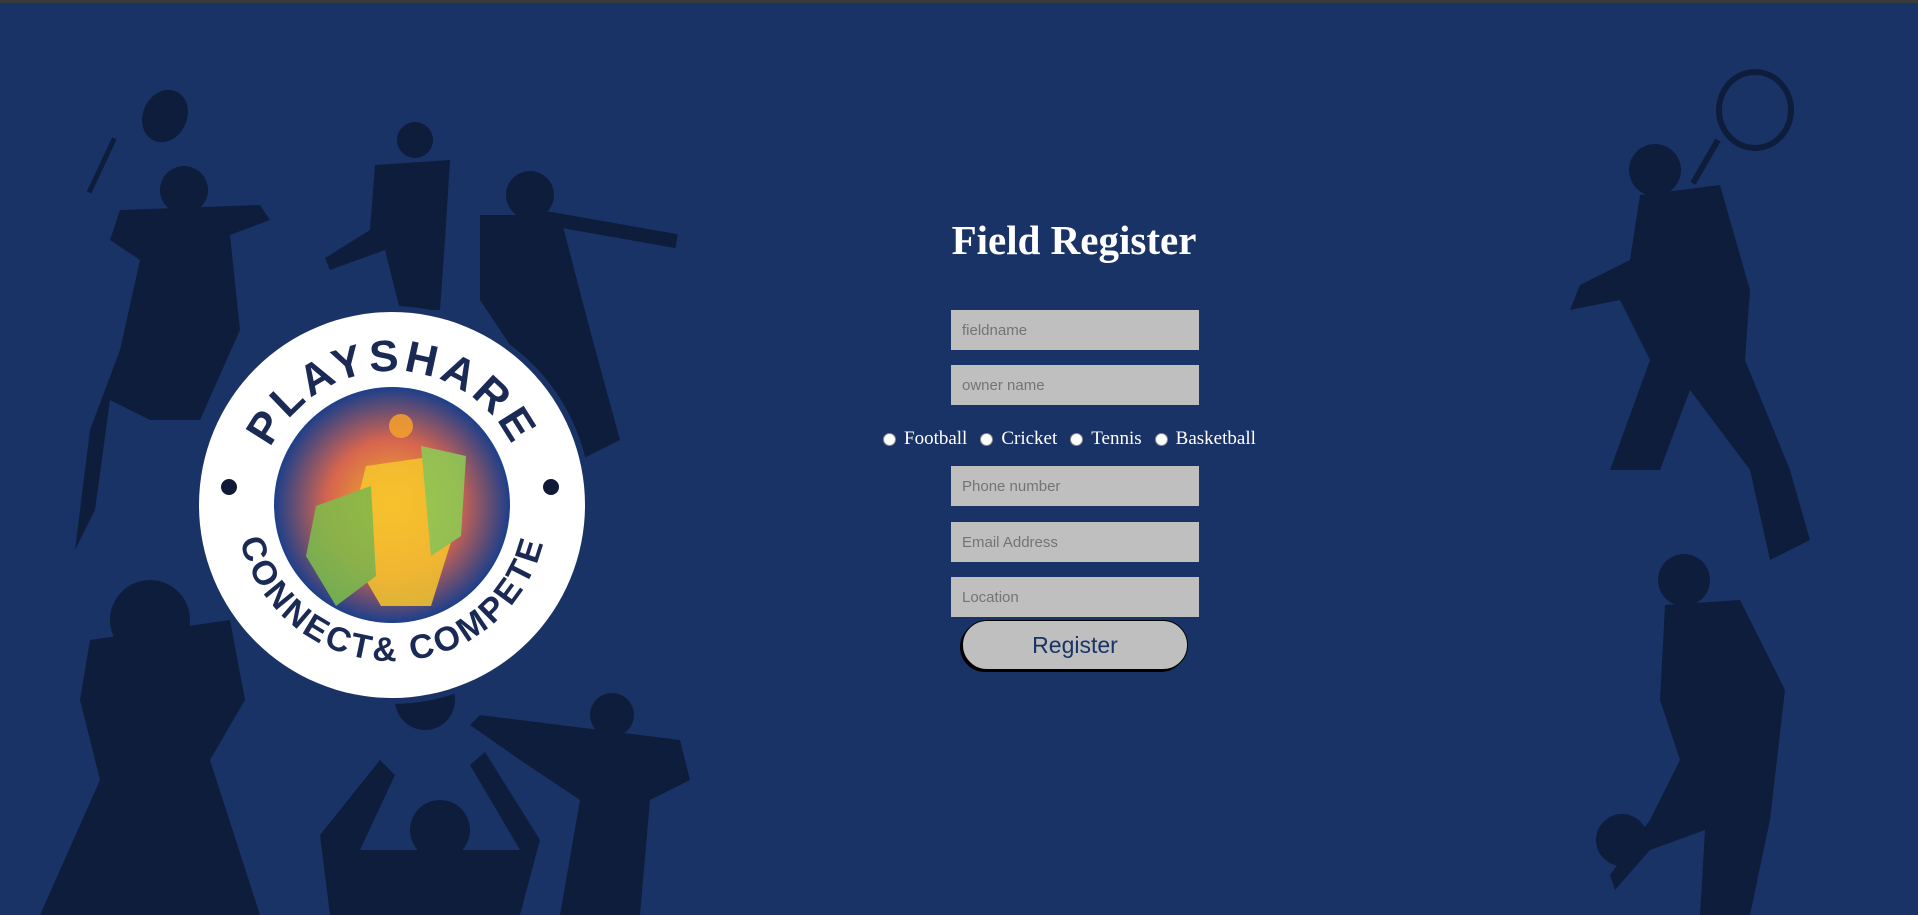  What do you see at coordinates (1075, 542) in the screenshot?
I see `email-address-input` at bounding box center [1075, 542].